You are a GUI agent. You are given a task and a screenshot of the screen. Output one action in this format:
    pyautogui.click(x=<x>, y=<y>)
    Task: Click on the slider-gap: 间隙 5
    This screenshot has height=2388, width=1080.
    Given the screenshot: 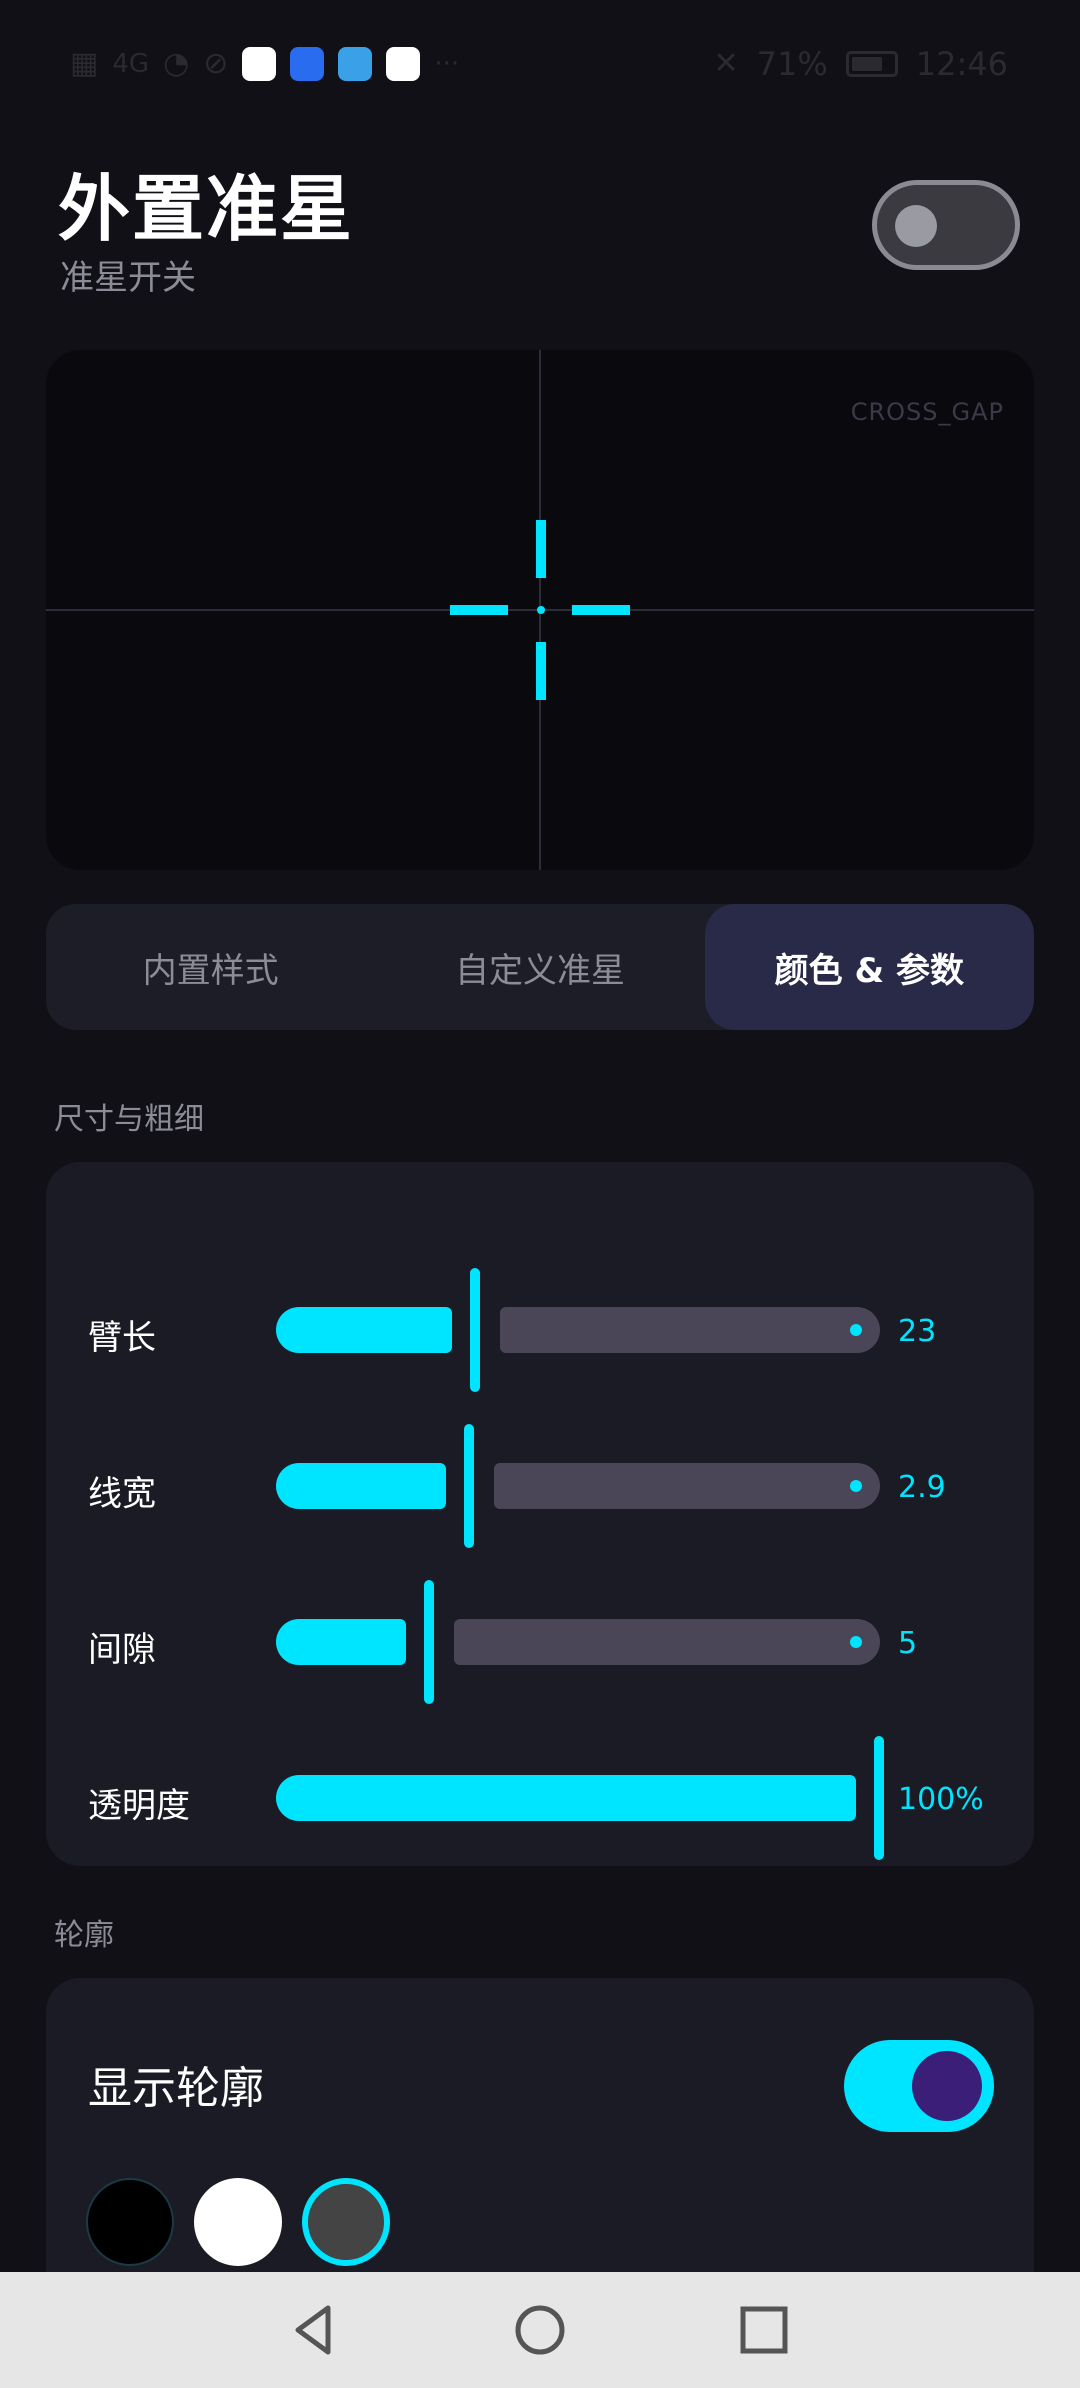 What is the action you would take?
    pyautogui.click(x=540, y=1642)
    